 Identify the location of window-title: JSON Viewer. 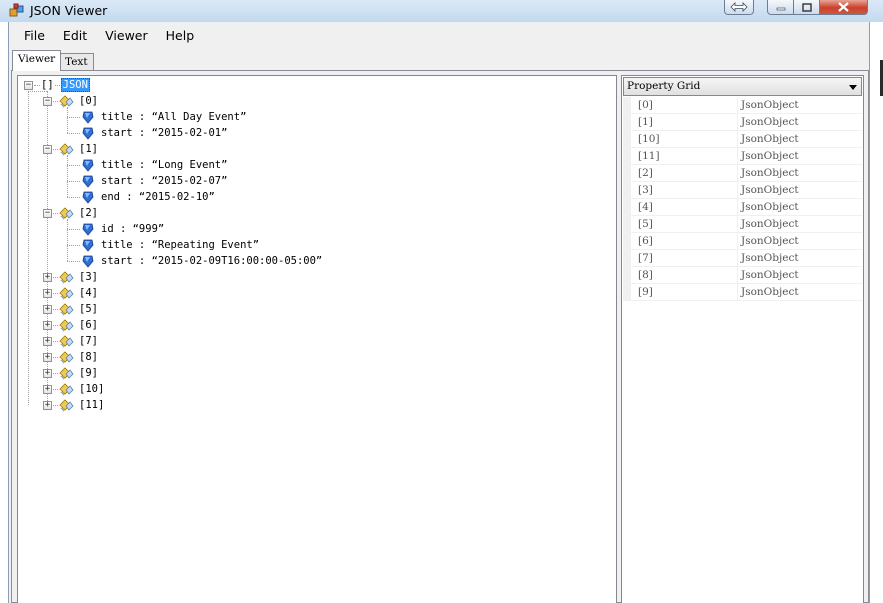
(69, 10).